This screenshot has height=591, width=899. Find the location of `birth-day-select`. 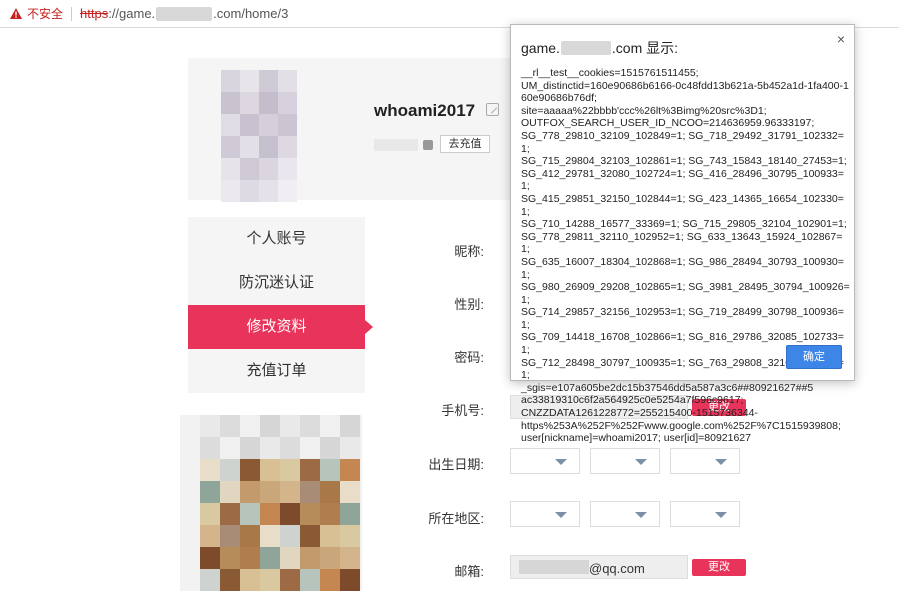

birth-day-select is located at coordinates (705, 461).